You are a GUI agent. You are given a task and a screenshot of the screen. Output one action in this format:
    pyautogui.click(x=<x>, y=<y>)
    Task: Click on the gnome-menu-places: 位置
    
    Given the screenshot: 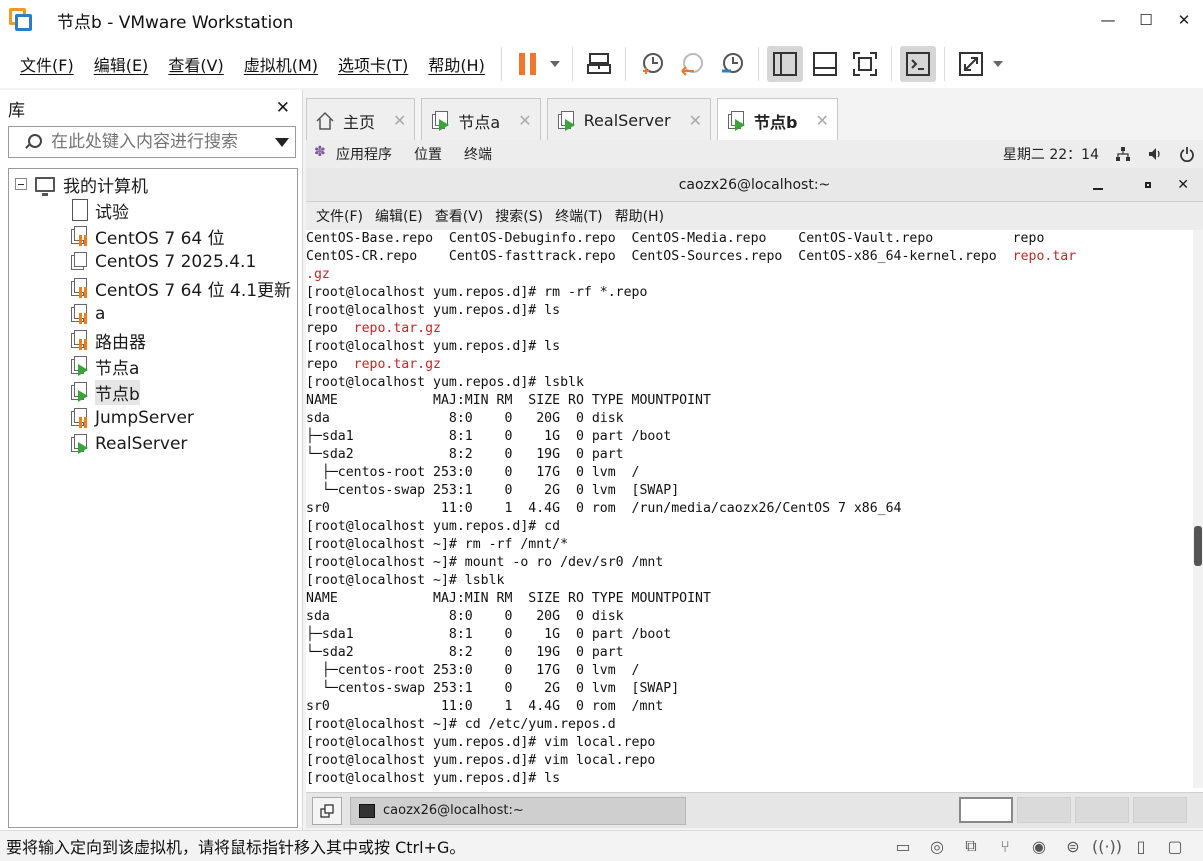 What is the action you would take?
    pyautogui.click(x=428, y=154)
    